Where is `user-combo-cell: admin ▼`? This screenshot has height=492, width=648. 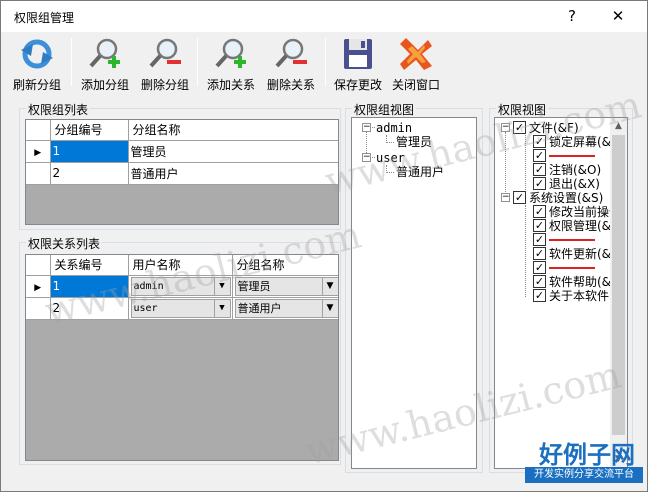 user-combo-cell: admin ▼ is located at coordinates (180, 286).